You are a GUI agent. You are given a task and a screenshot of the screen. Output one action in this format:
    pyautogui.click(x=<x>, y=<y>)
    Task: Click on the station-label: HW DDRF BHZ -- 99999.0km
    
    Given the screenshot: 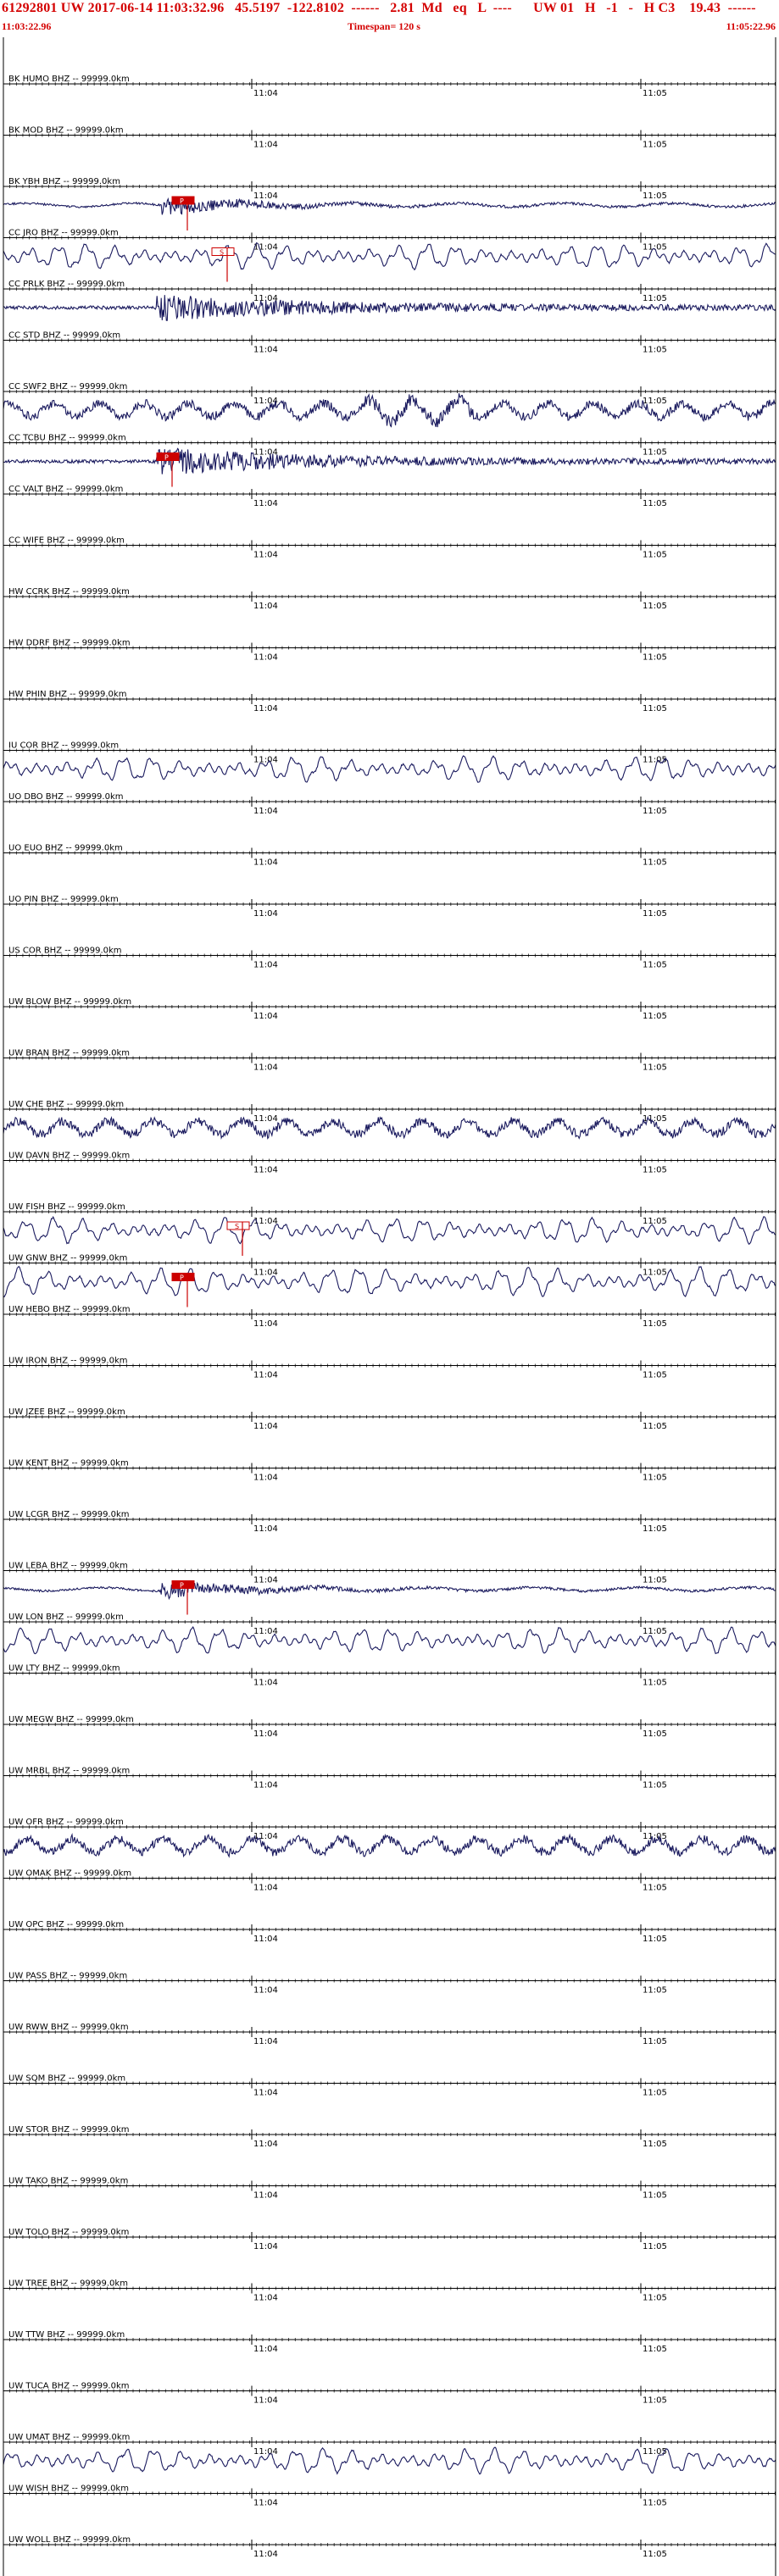 What is the action you would take?
    pyautogui.click(x=69, y=643)
    